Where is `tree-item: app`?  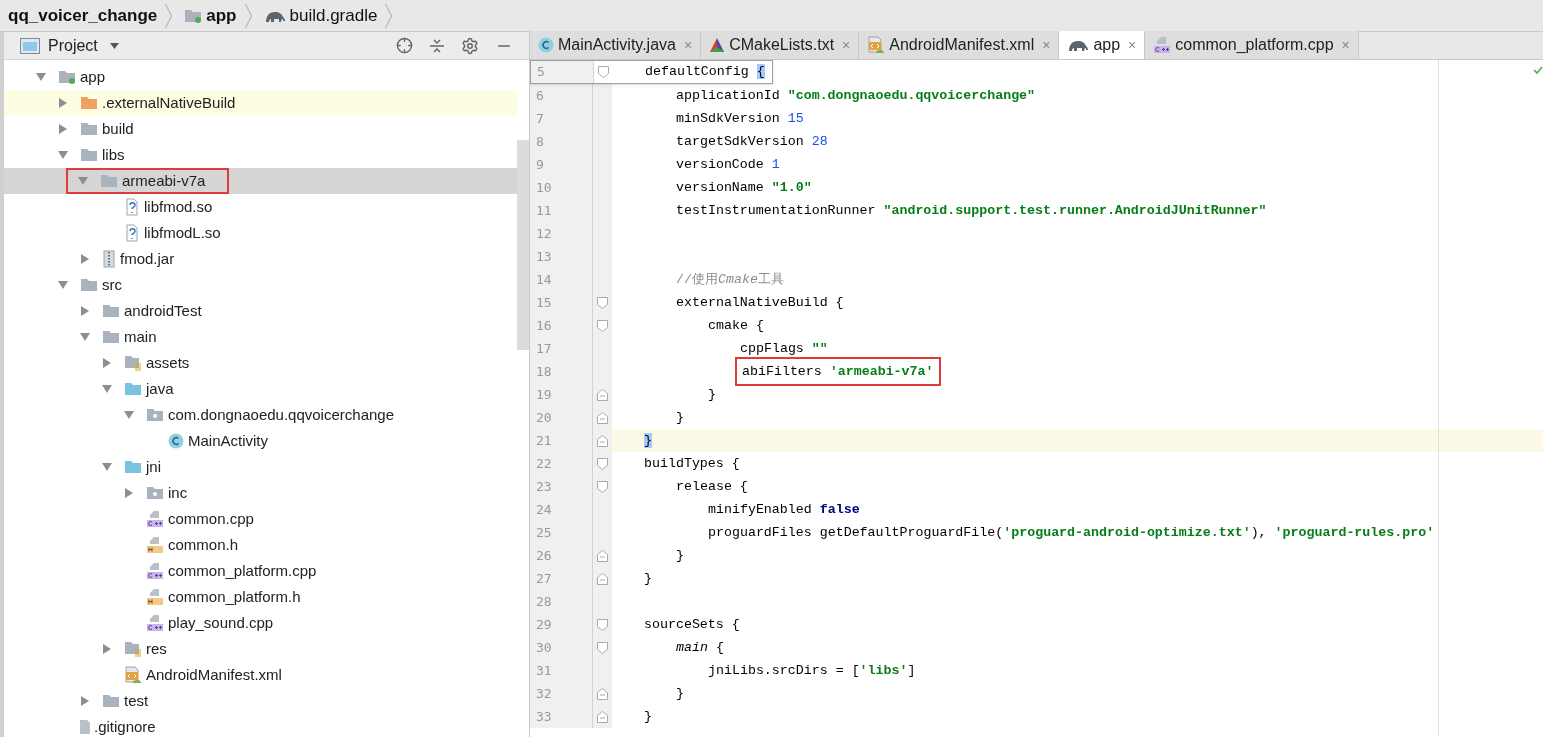
tree-item: app is located at coordinates (260, 77).